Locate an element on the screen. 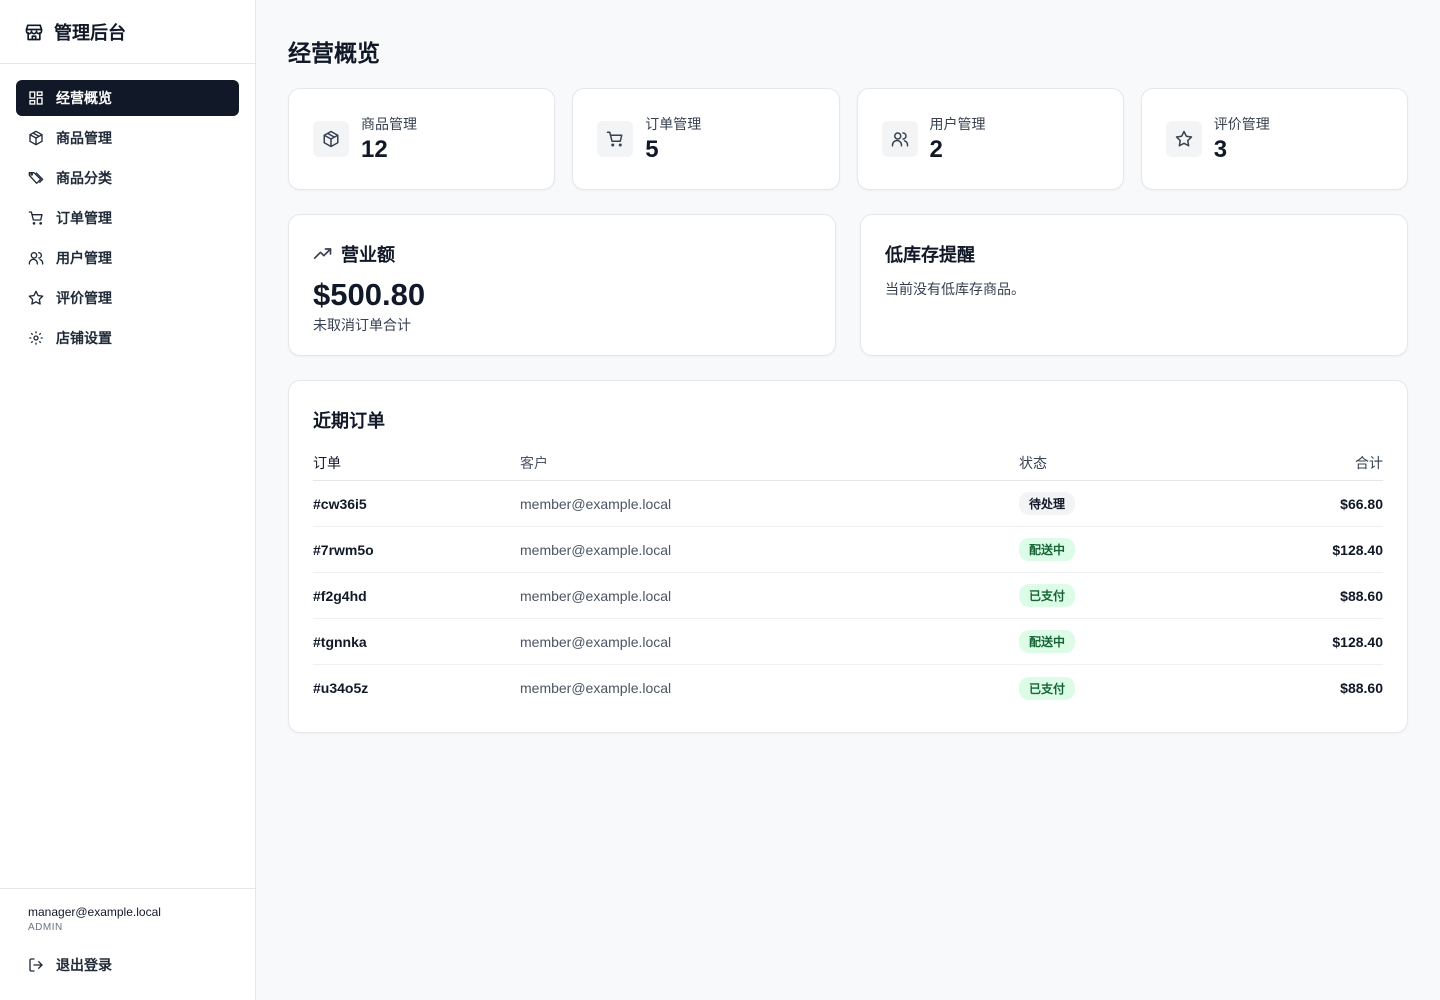 The image size is (1440, 1000). revenue-header: 营业额 is located at coordinates (562, 254).